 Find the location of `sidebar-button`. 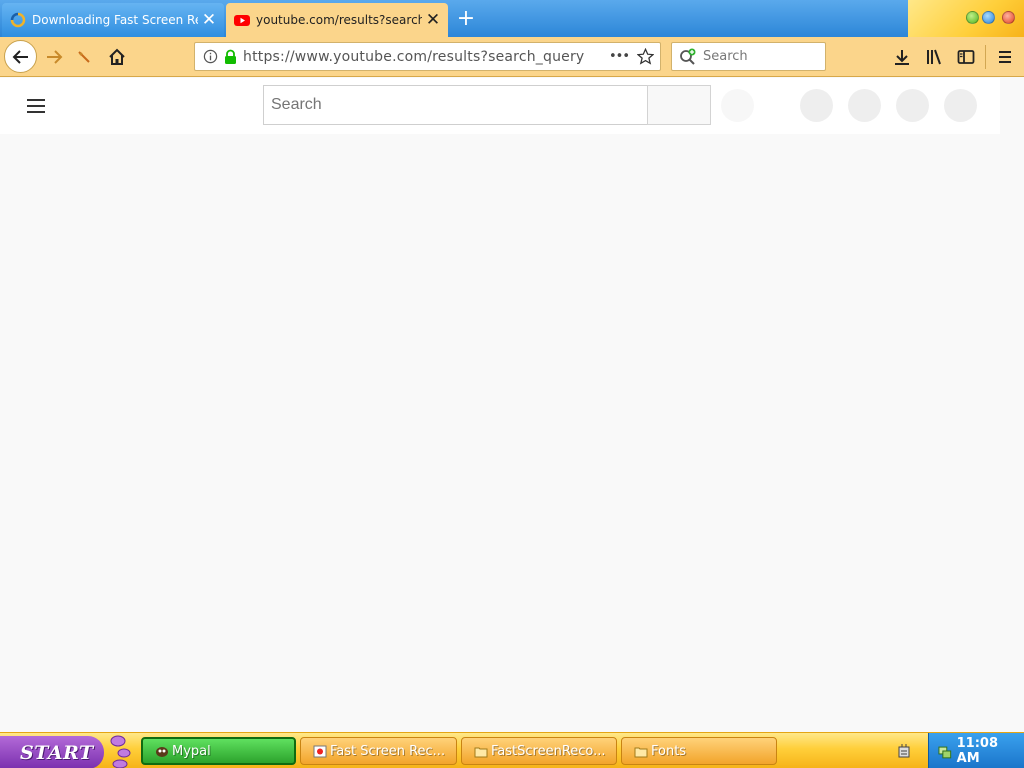

sidebar-button is located at coordinates (966, 57).